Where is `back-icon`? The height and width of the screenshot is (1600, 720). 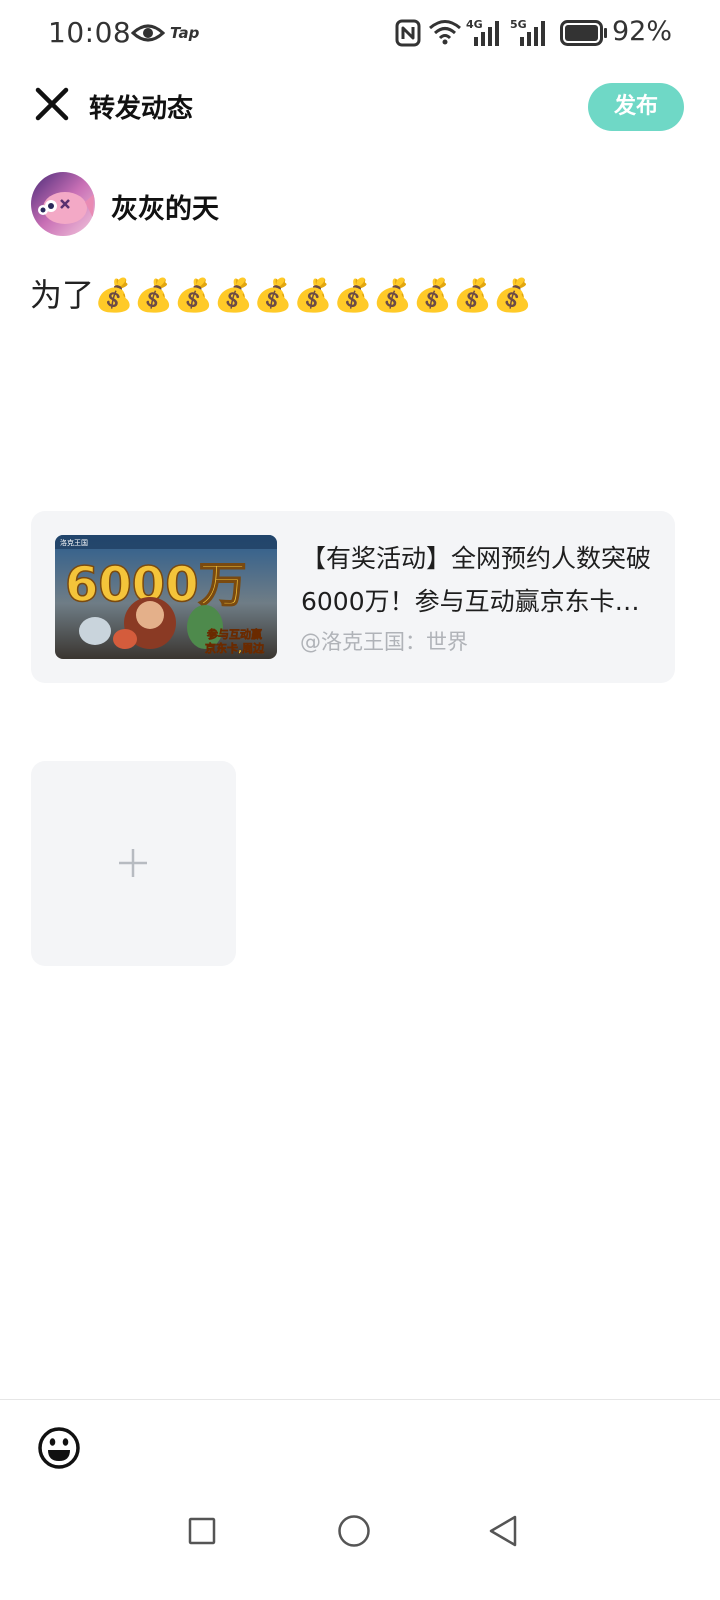 back-icon is located at coordinates (503, 1531).